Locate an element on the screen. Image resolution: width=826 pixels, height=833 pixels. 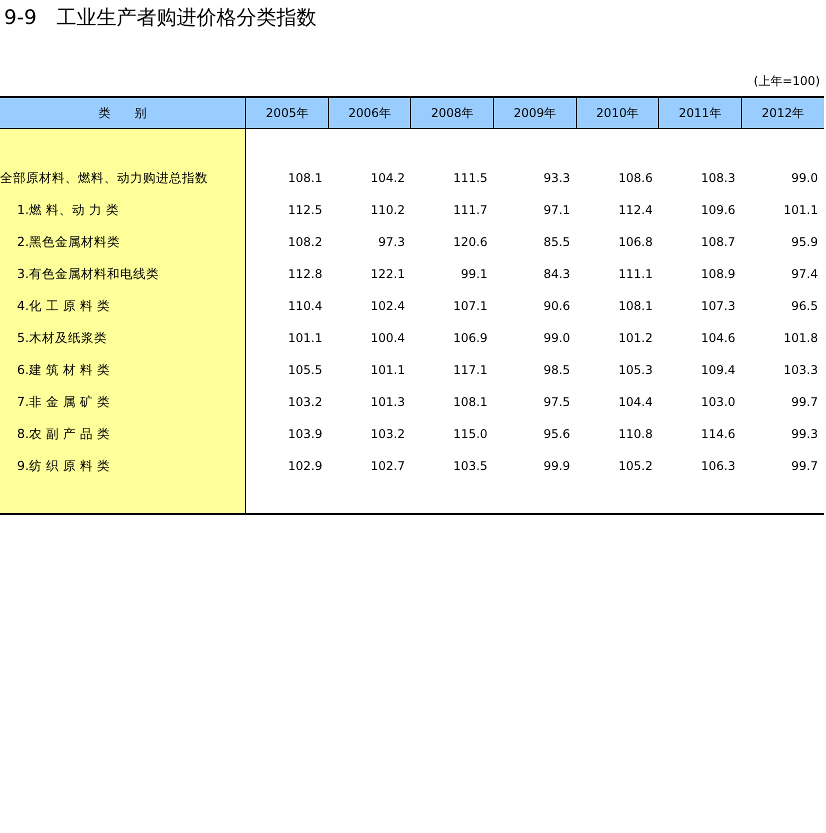
table-cell-text: 104.6 is located at coordinates (718, 338).